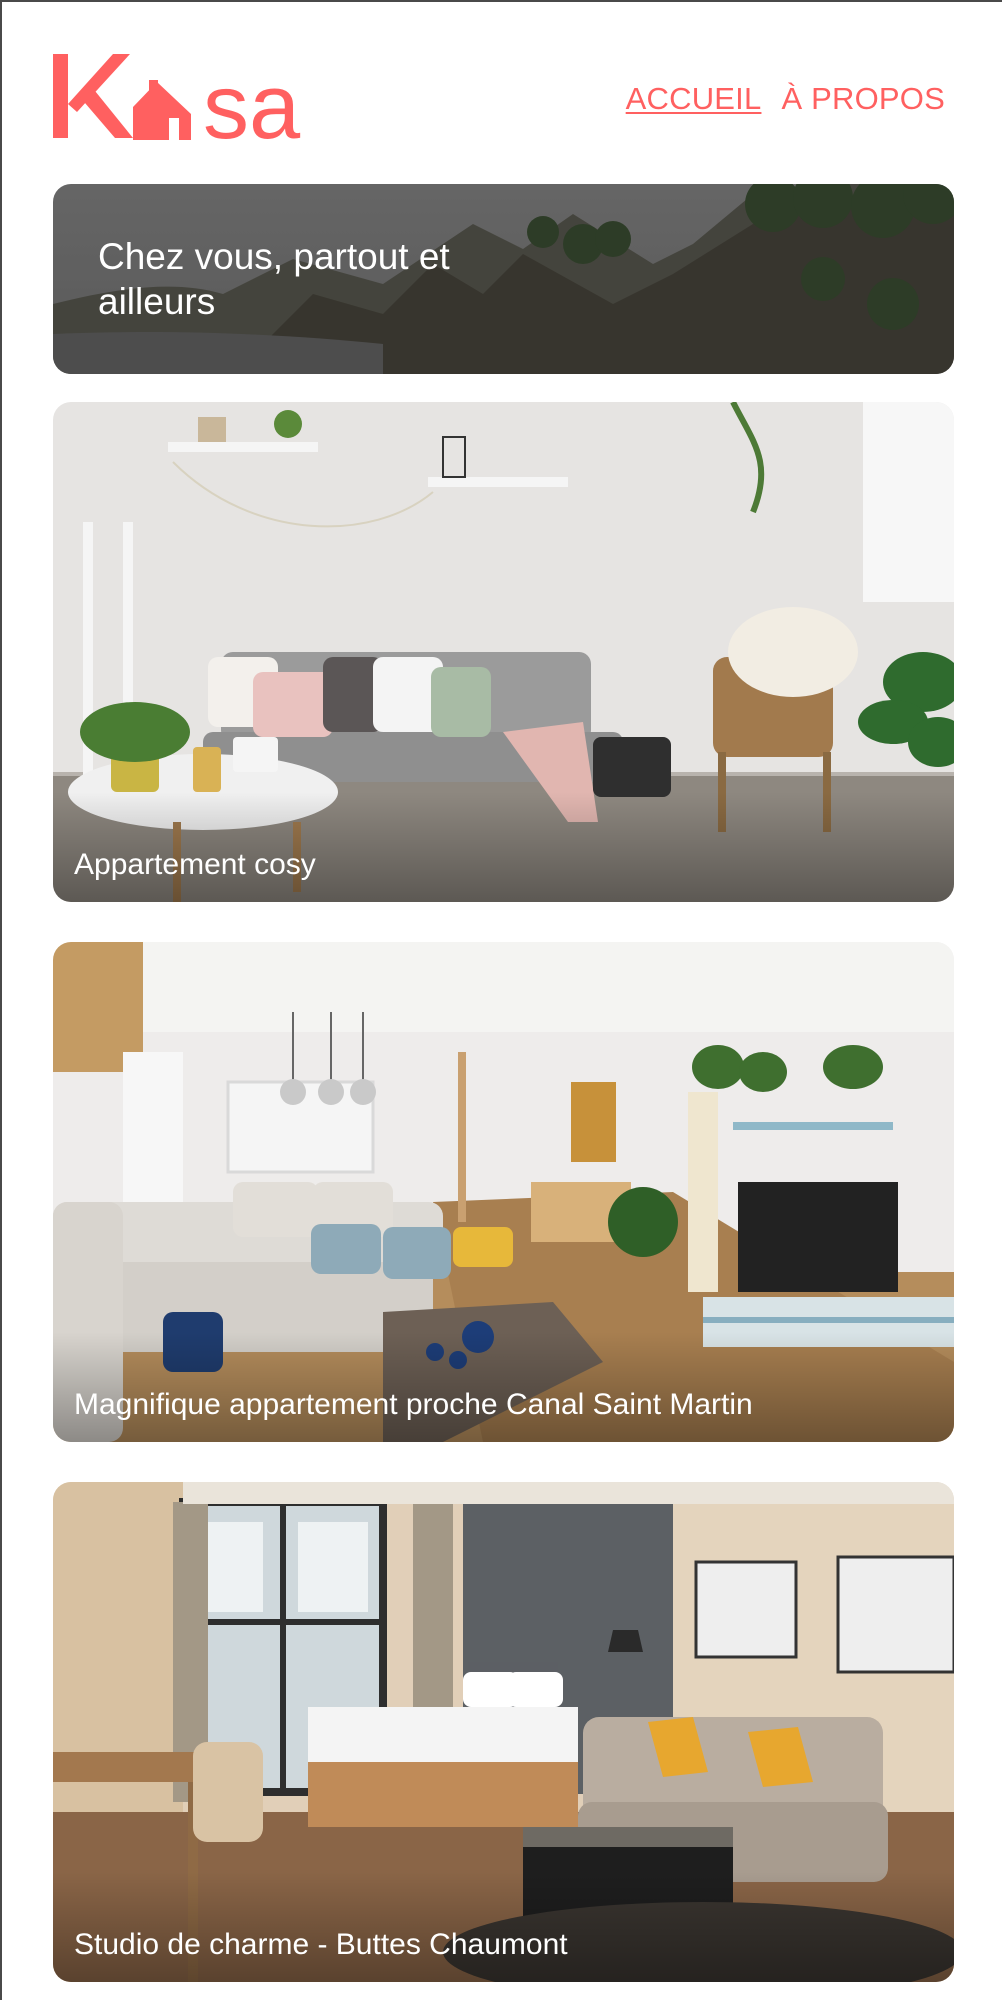  Describe the element at coordinates (863, 99) in the screenshot. I see `nav-link-about: À PROPOS` at that location.